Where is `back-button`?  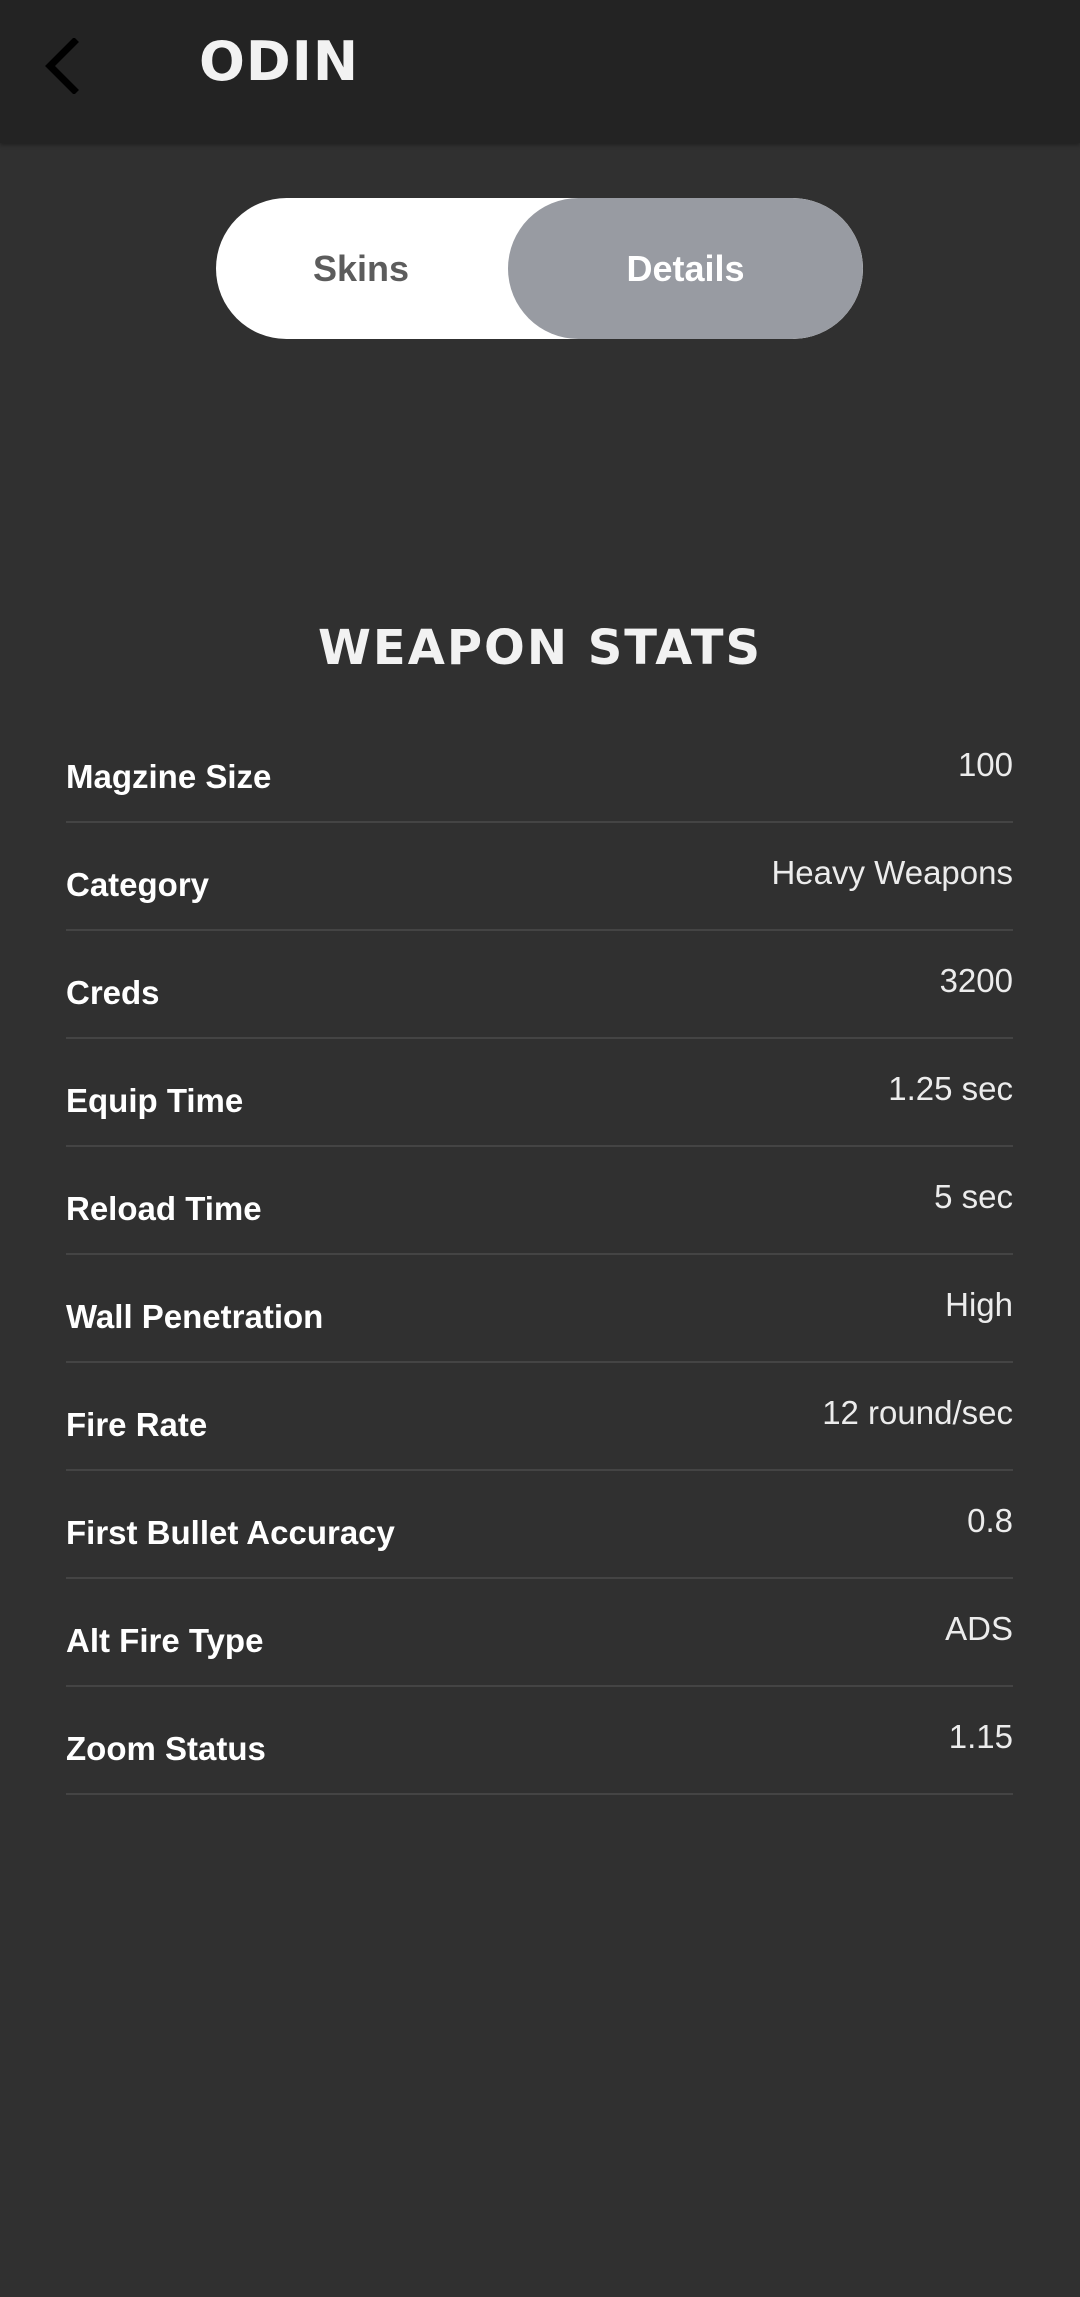 back-button is located at coordinates (62, 66).